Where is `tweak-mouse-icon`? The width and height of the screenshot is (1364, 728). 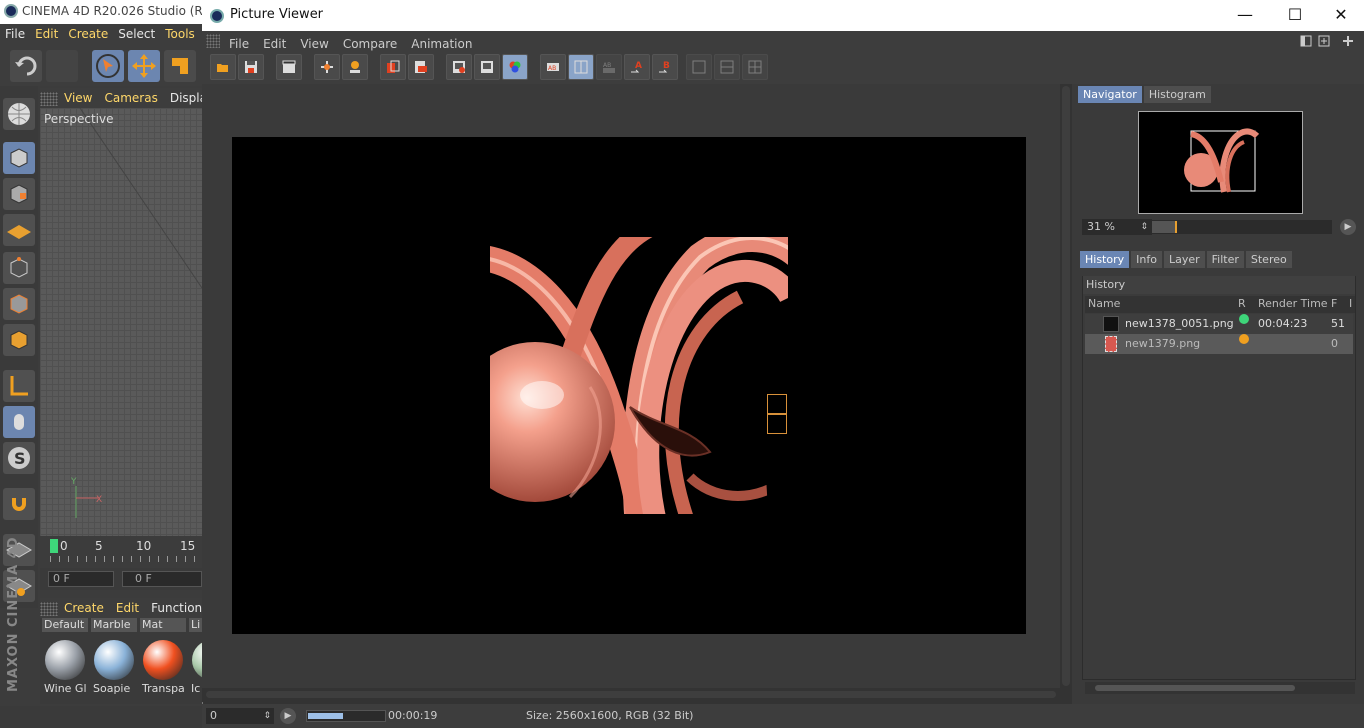 tweak-mouse-icon is located at coordinates (19, 422).